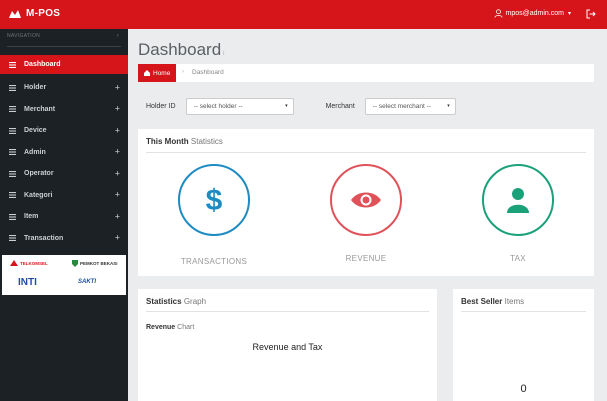  I want to click on eye-icon, so click(366, 200).